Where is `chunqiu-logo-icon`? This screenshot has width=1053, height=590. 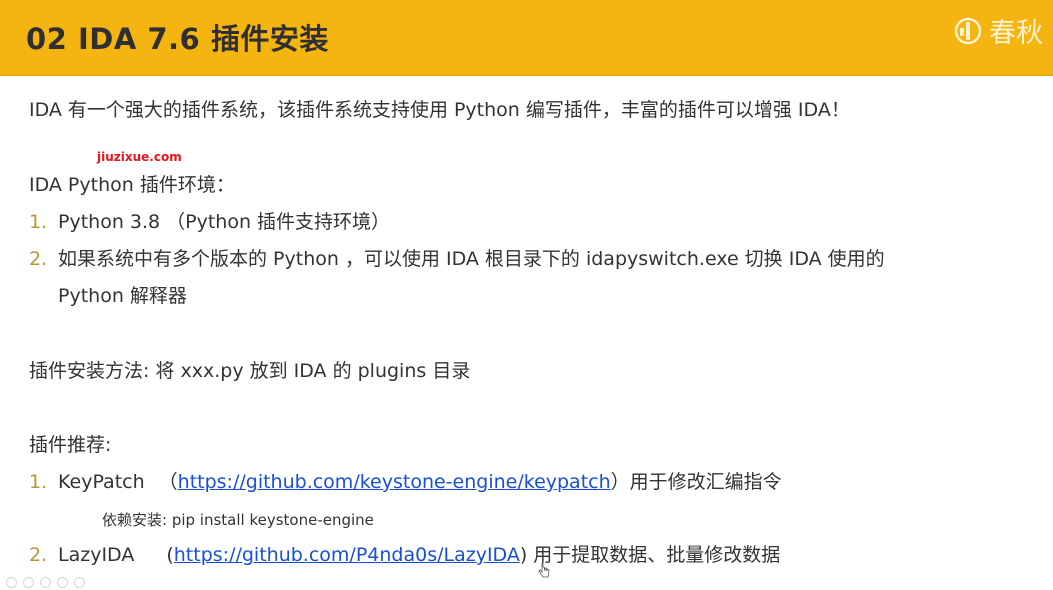 chunqiu-logo-icon is located at coordinates (968, 30).